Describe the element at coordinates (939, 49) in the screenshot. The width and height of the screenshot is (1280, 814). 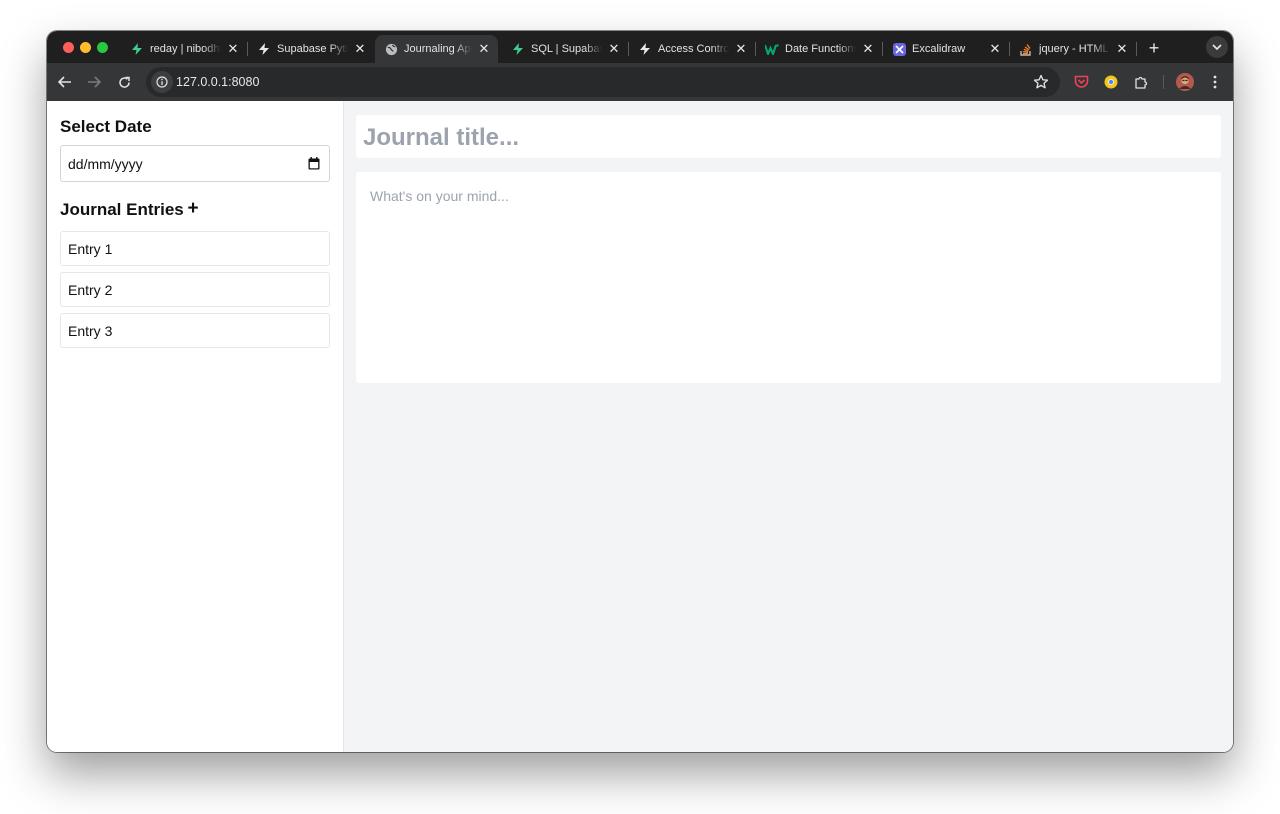
I see `tab-title: Excalidraw` at that location.